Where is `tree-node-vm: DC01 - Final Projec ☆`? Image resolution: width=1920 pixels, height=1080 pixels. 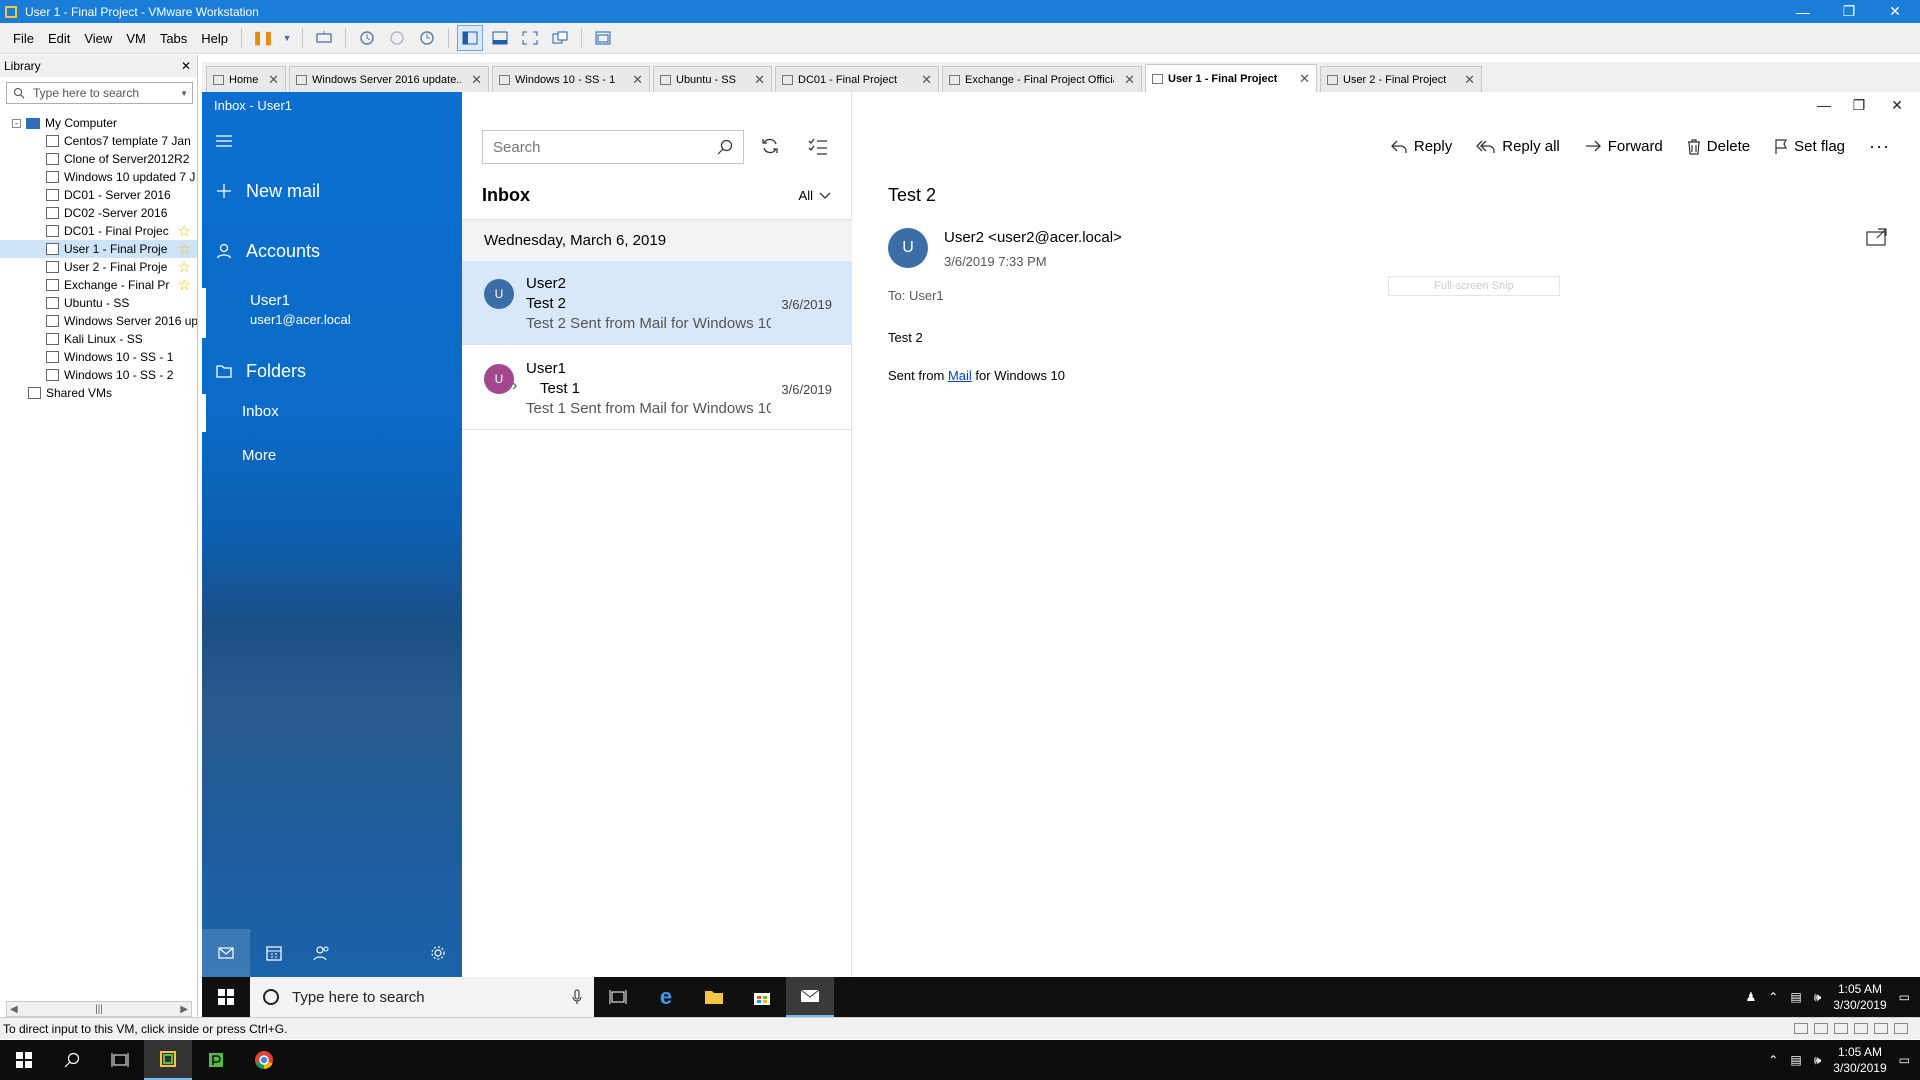
tree-node-vm: DC01 - Final Projec ☆ is located at coordinates (98, 231).